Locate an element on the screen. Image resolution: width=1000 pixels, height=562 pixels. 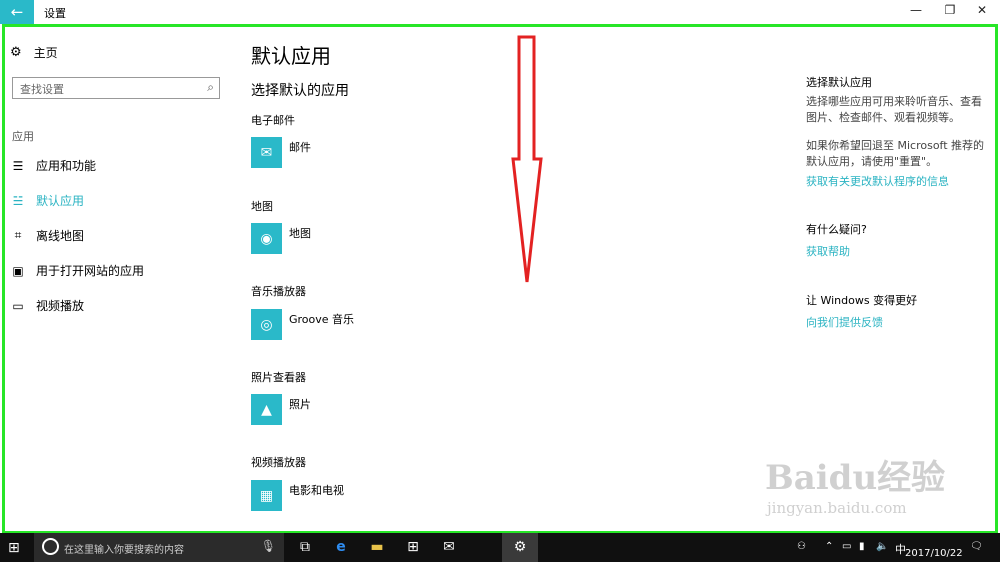
page-title: 默认应用 is located at coordinates (291, 56).